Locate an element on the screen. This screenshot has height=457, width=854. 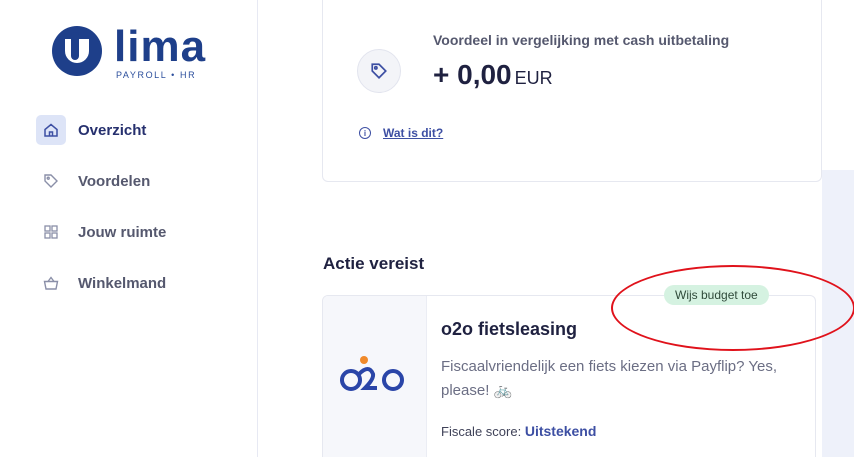
logo-wordmark: lima is located at coordinates (160, 46).